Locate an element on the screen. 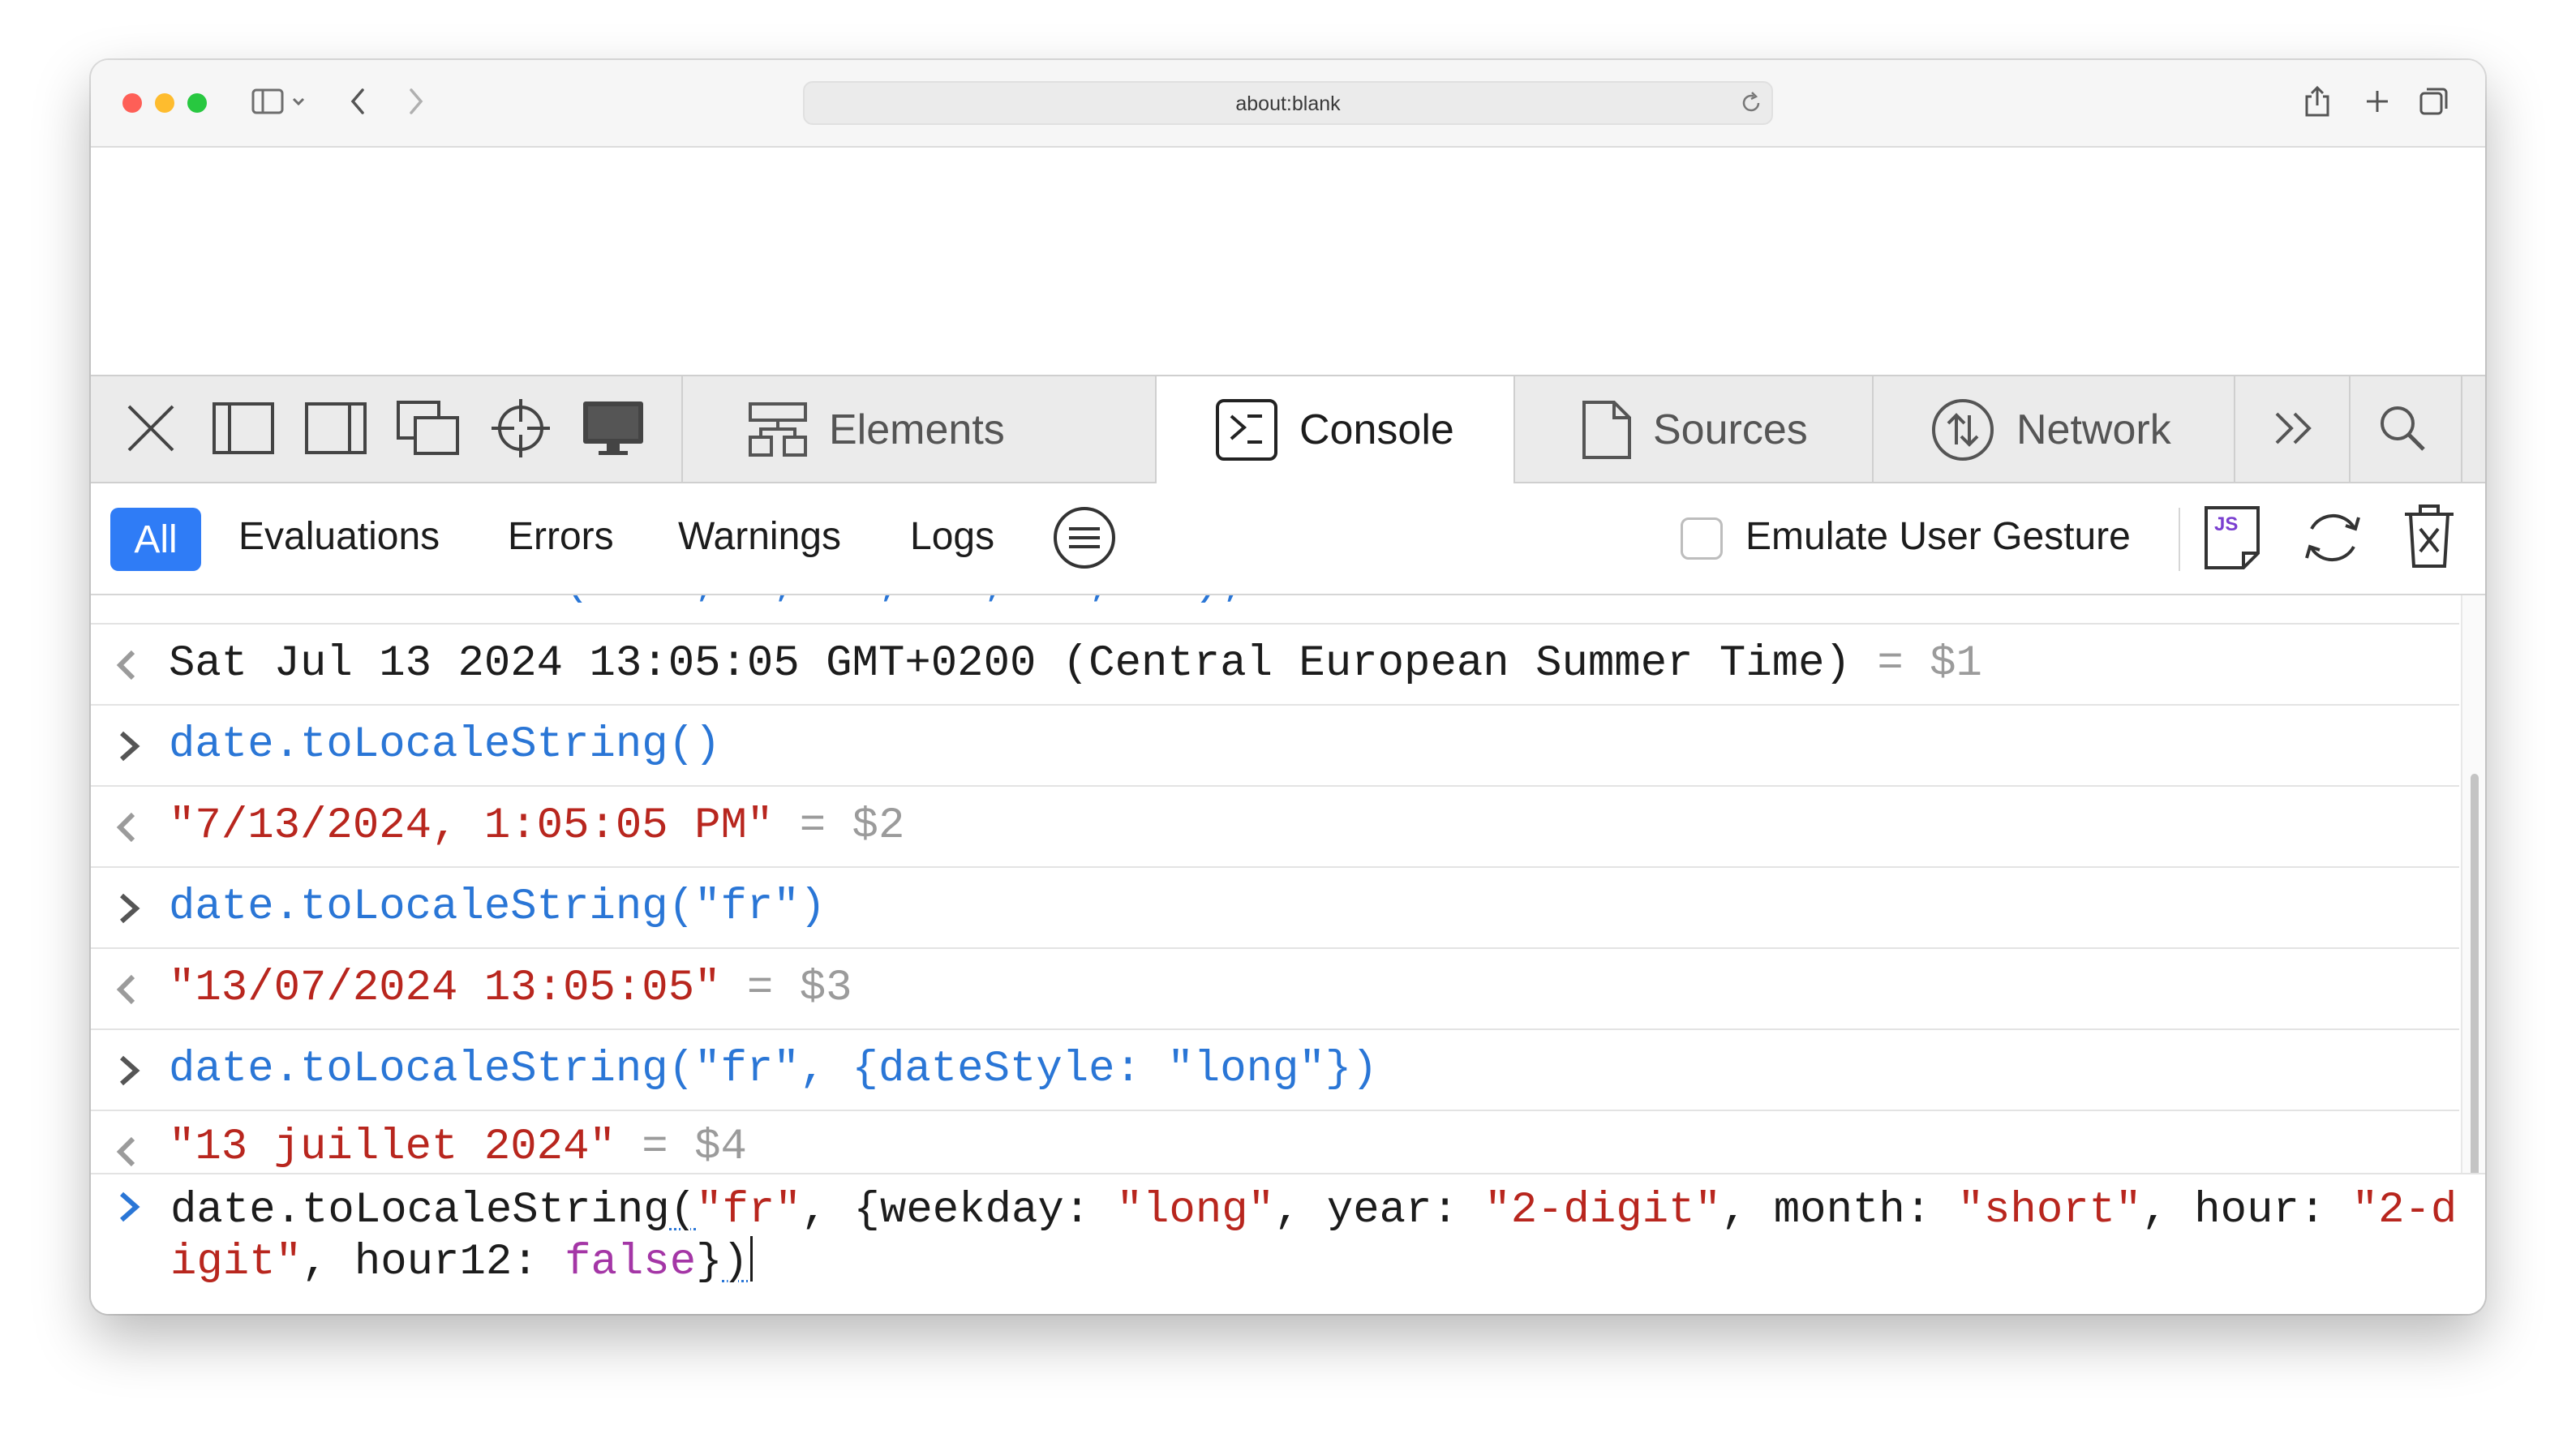  filter-evaluations-button: Evaluations is located at coordinates (339, 536).